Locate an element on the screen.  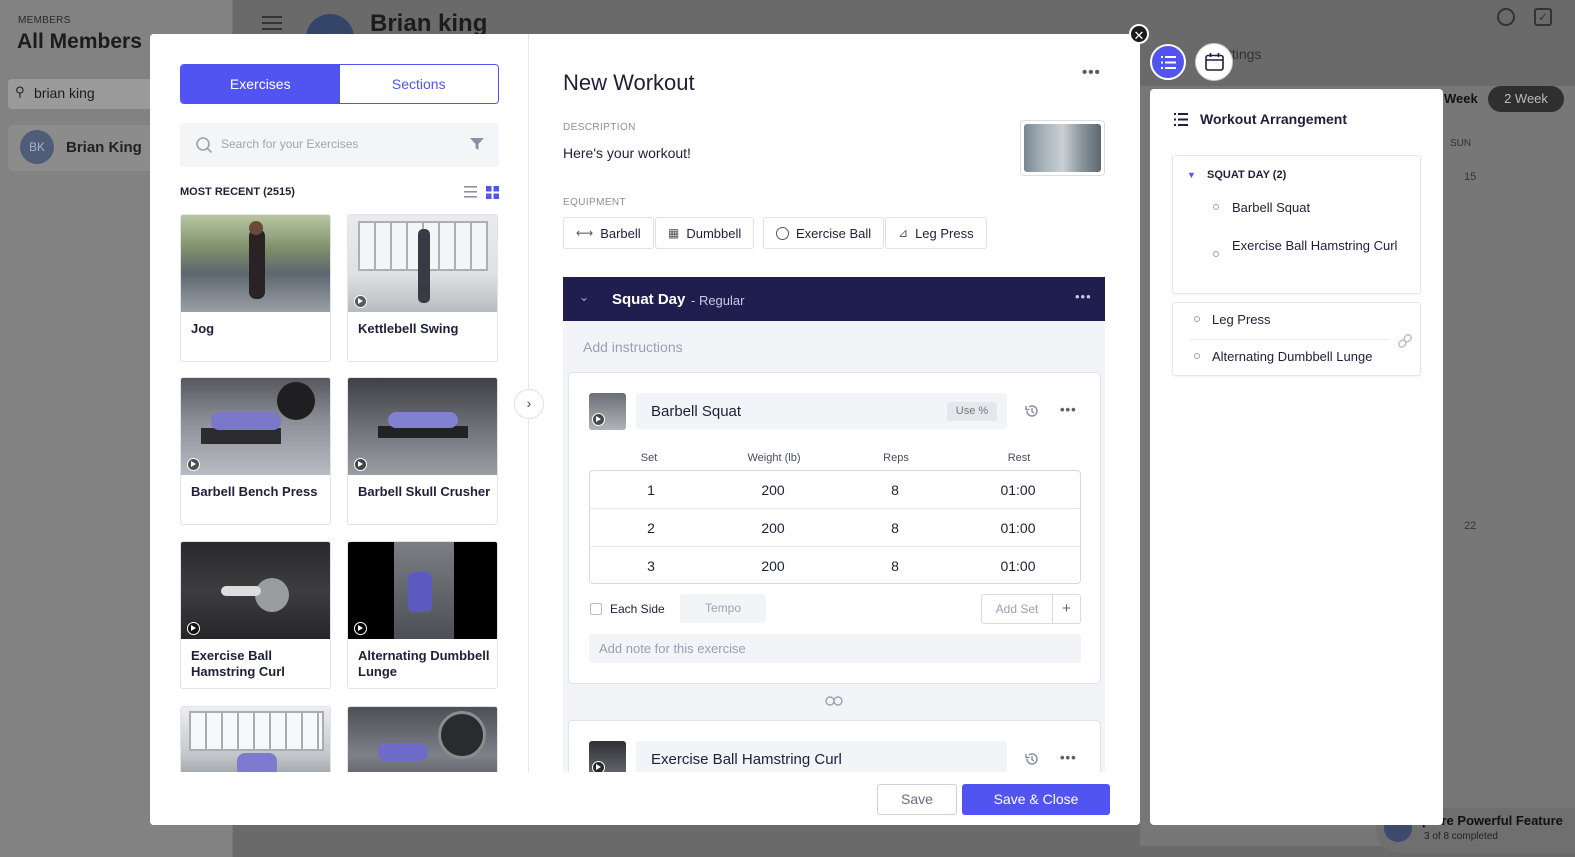
arrangement-superset-group: Leg Press Alternating Dumbbell Lunge is located at coordinates (1296, 339).